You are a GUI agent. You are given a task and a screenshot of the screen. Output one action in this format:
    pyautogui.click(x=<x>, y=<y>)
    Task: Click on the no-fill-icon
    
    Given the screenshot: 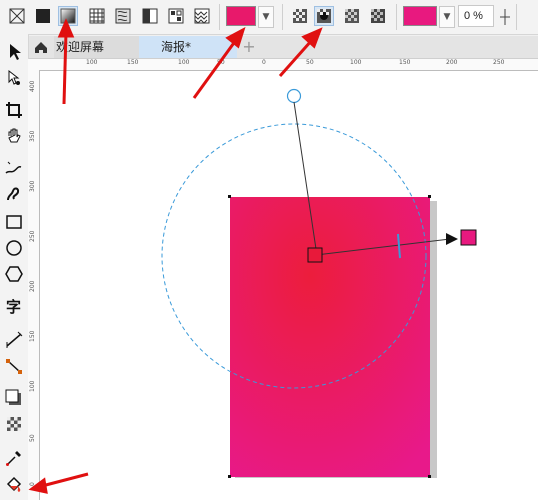 What is the action you would take?
    pyautogui.click(x=17, y=16)
    